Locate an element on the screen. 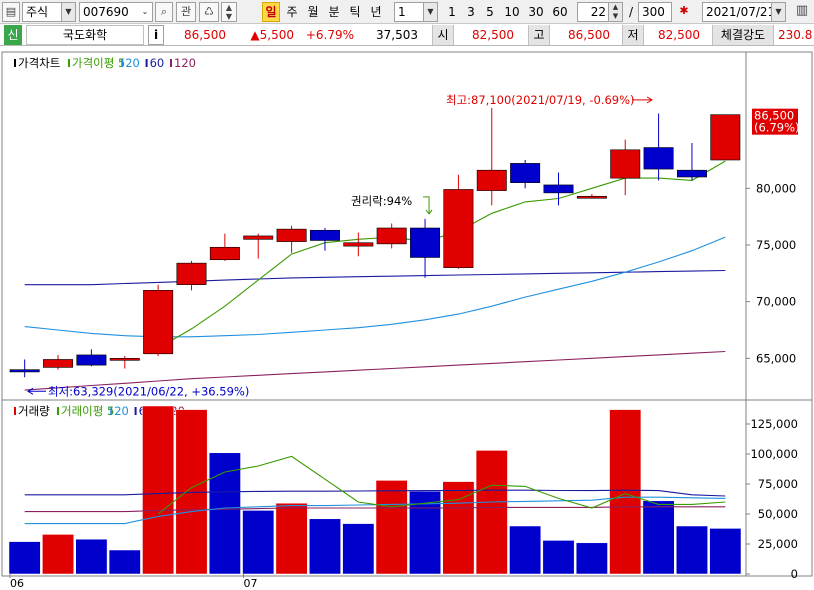  period-year-button: 년 is located at coordinates (376, 12).